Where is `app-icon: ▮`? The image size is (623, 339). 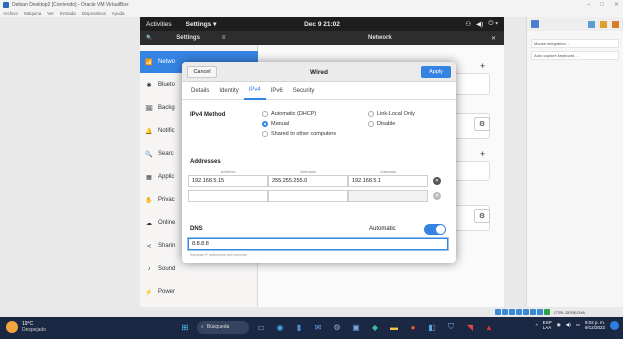 app-icon: ▮ is located at coordinates (299, 327).